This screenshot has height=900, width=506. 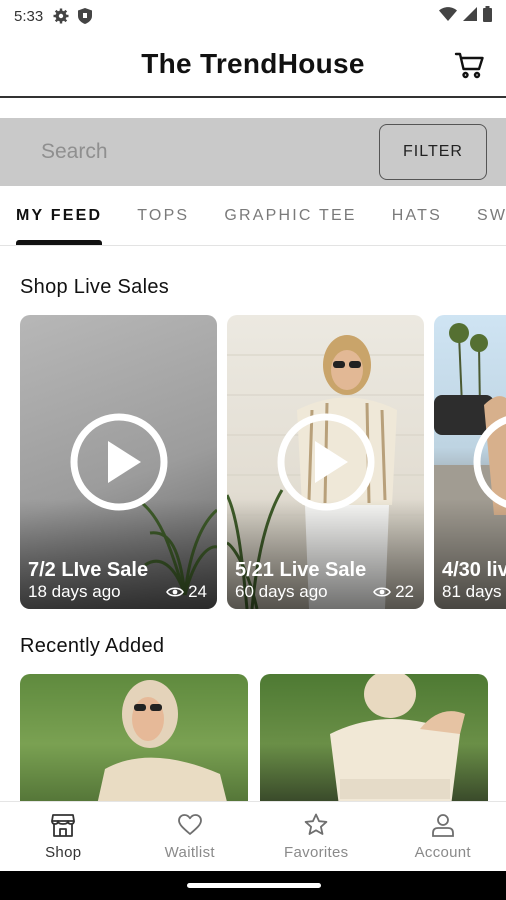 I want to click on tab-tops: TOPS, so click(x=163, y=215).